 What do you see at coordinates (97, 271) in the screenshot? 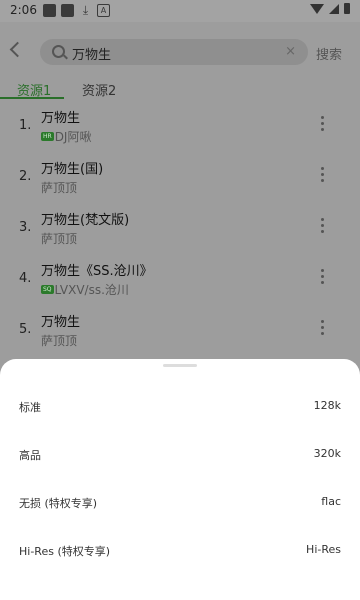
I see `song-title: 万物生《SS.沧川》` at bounding box center [97, 271].